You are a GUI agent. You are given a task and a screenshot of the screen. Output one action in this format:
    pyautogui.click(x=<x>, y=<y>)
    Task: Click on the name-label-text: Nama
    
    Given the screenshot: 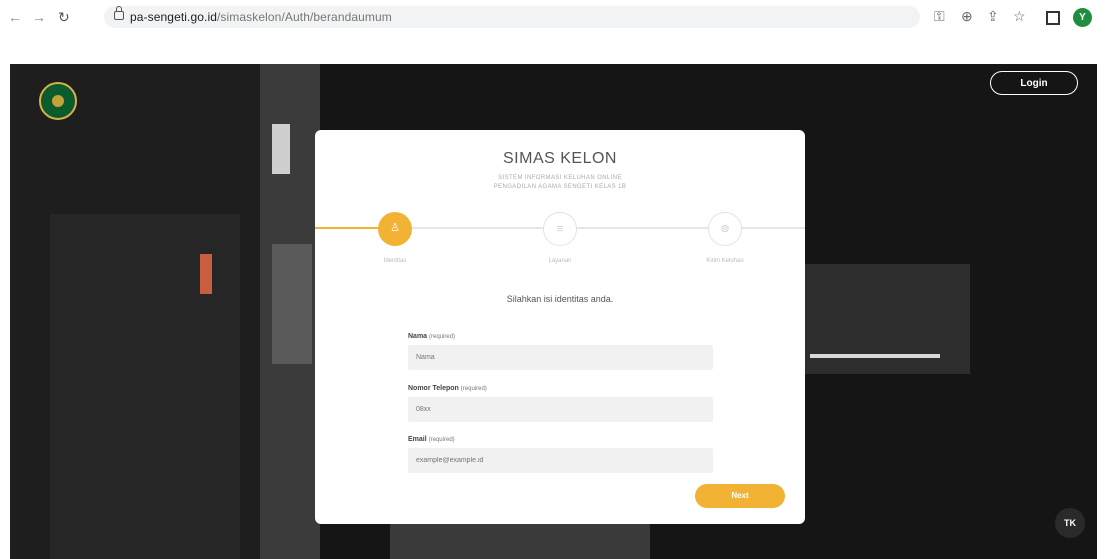 What is the action you would take?
    pyautogui.click(x=418, y=336)
    